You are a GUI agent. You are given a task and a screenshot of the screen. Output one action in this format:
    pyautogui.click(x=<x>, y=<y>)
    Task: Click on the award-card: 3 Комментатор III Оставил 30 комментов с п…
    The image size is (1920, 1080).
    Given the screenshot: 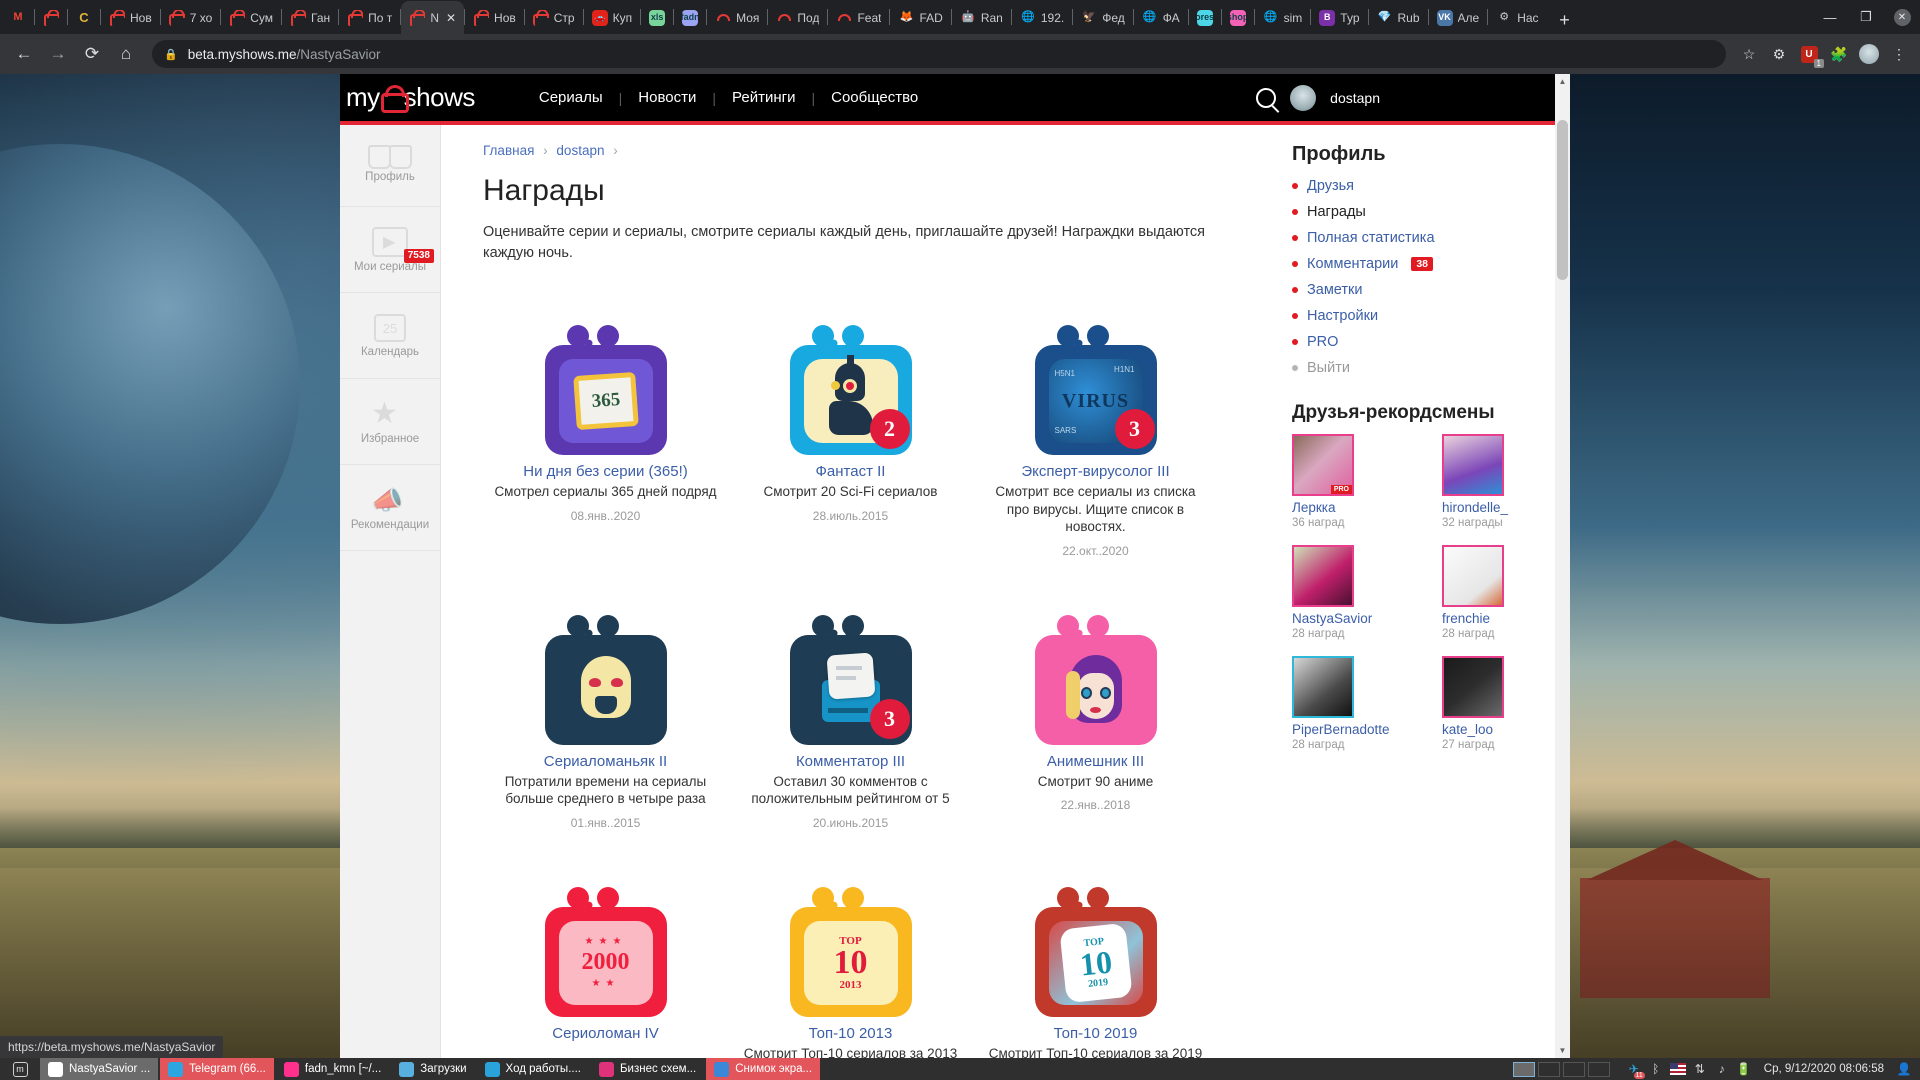 What is the action you would take?
    pyautogui.click(x=850, y=705)
    